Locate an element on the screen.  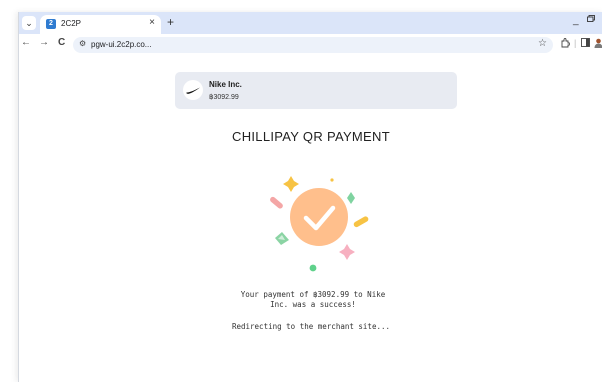
nike-logo-icon is located at coordinates (193, 90).